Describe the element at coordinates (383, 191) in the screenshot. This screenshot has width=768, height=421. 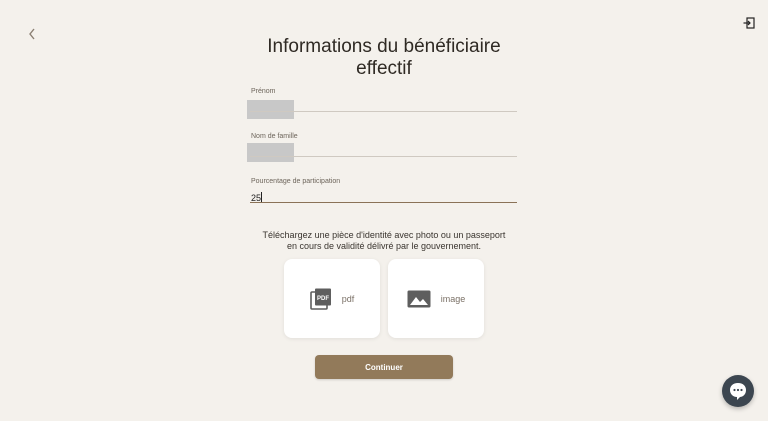
I see `participation-field: Pourcentage de participation 25` at that location.